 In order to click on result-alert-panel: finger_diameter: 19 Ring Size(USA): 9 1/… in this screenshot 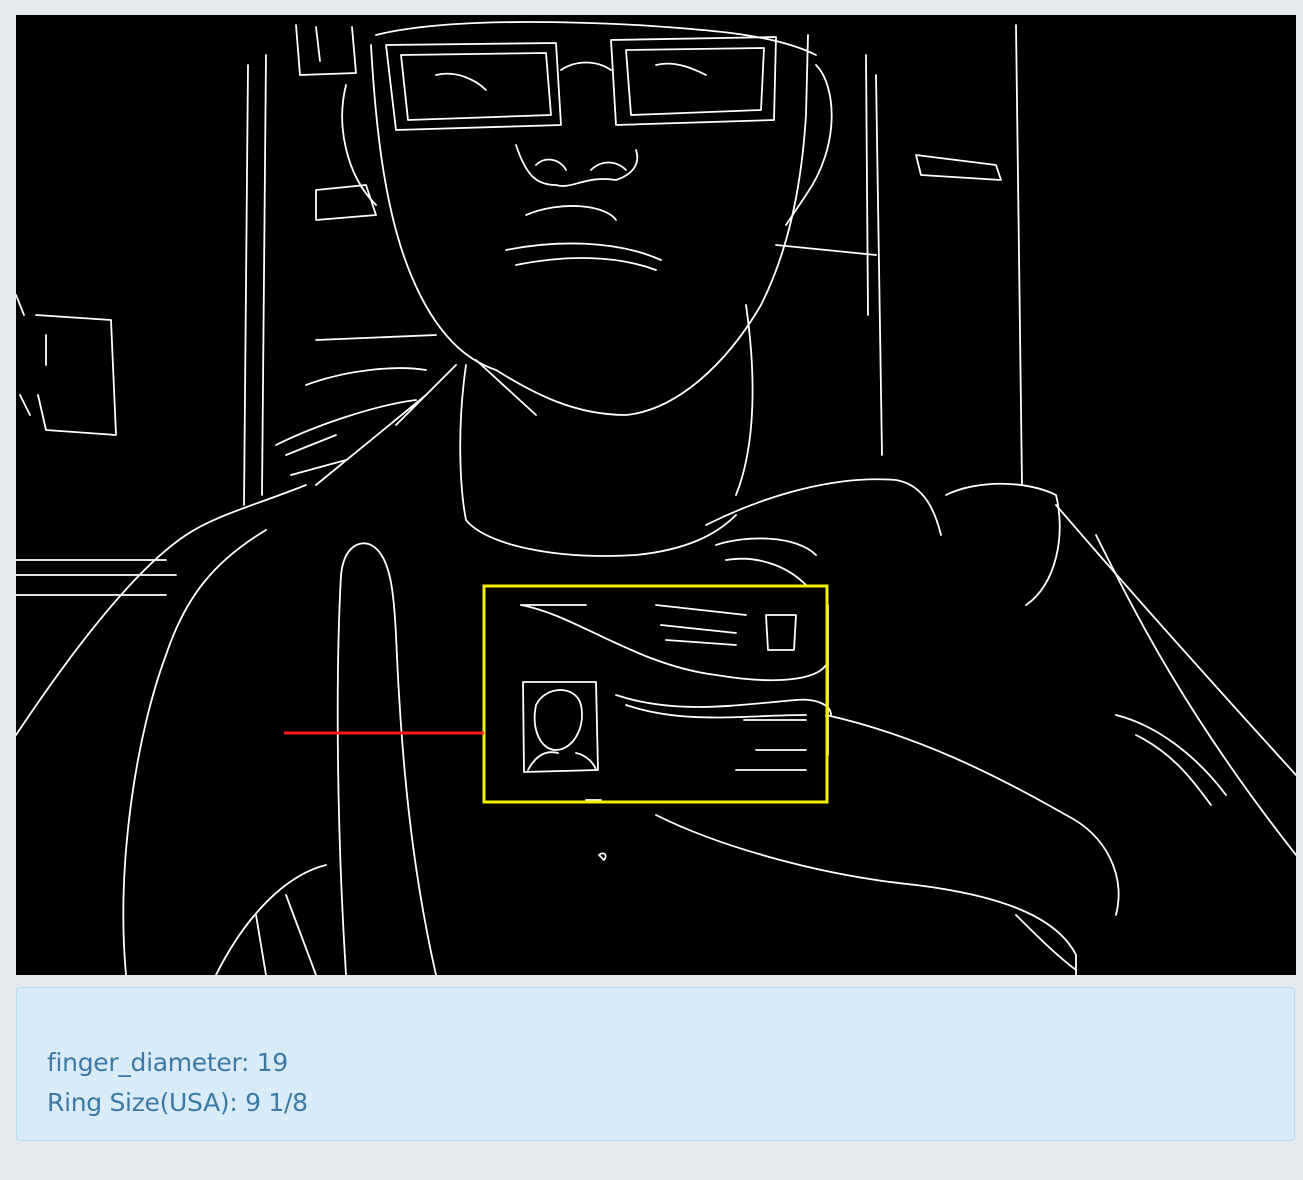, I will do `click(655, 1064)`.